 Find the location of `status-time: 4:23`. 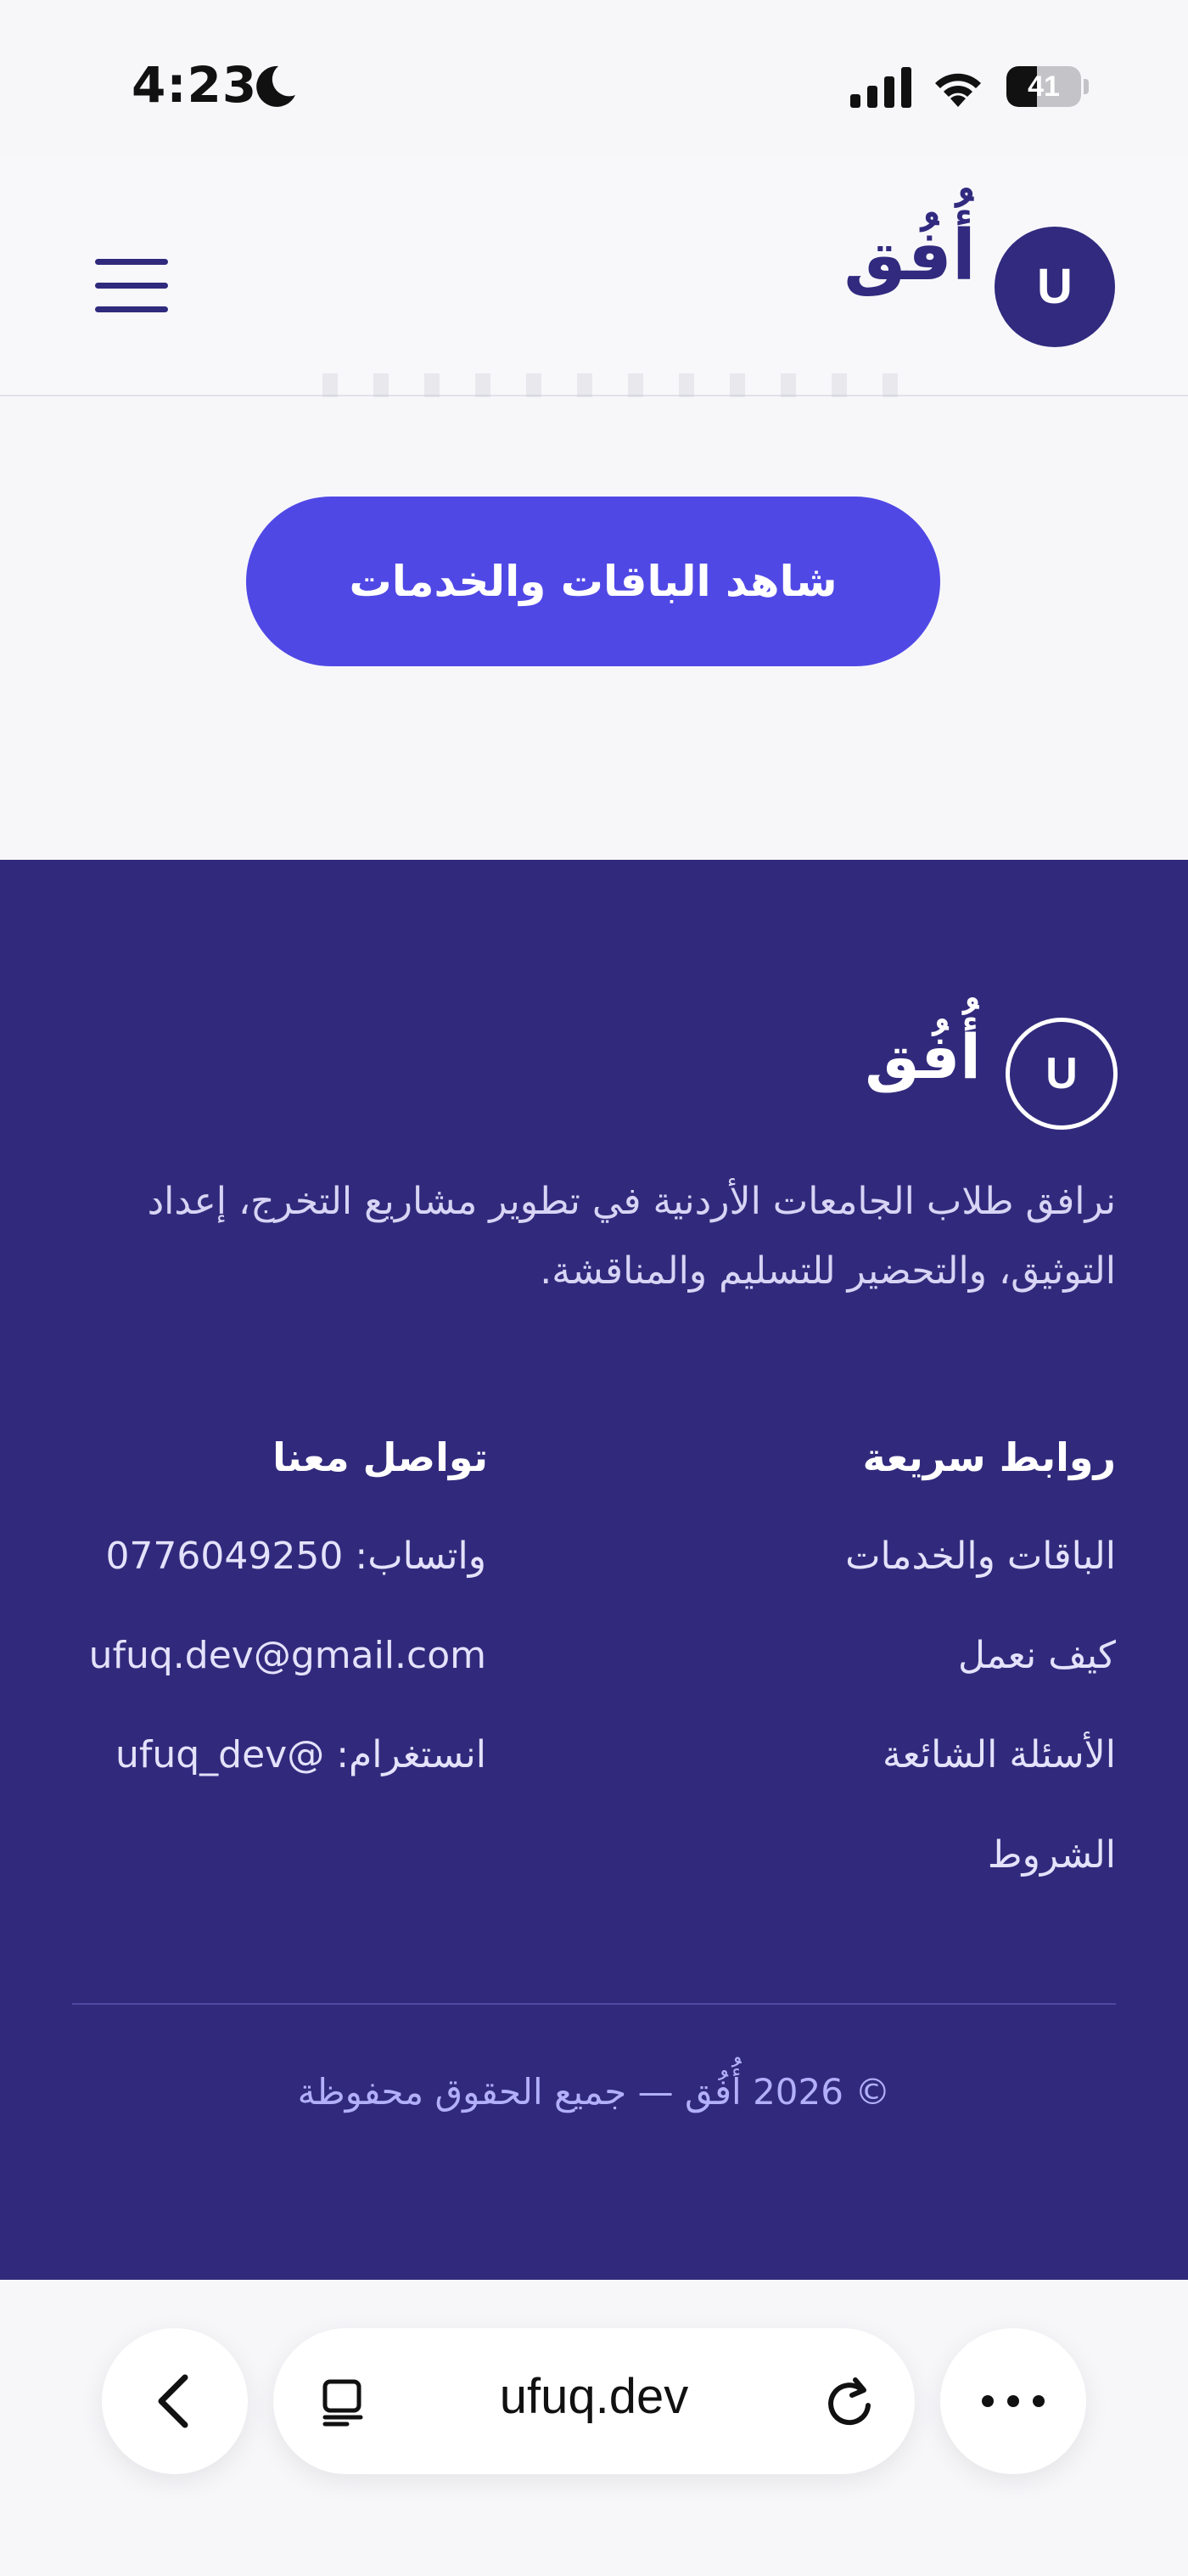

status-time: 4:23 is located at coordinates (195, 85).